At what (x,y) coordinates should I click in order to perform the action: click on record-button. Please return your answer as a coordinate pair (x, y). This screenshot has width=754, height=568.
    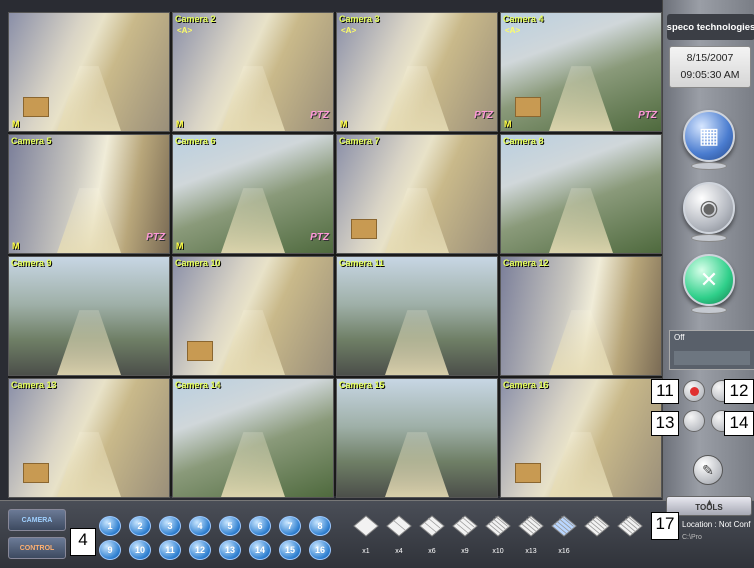
    Looking at the image, I should click on (694, 391).